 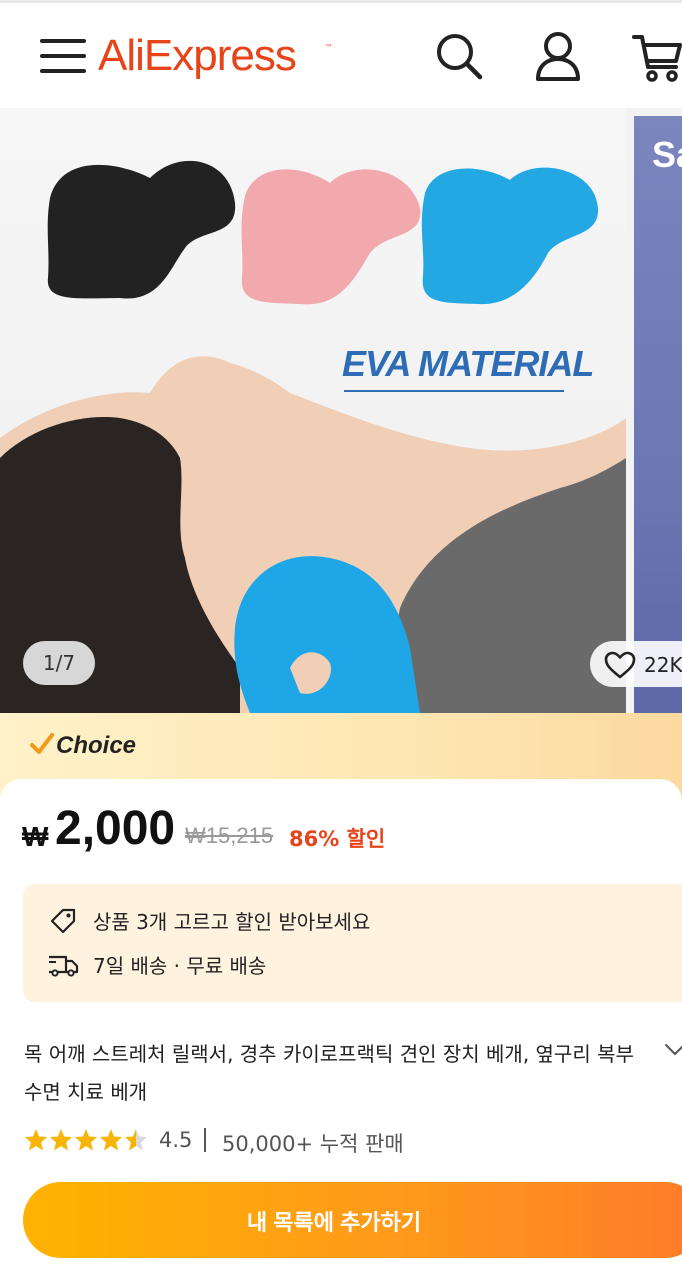 What do you see at coordinates (459, 58) in the screenshot?
I see `search-icon` at bounding box center [459, 58].